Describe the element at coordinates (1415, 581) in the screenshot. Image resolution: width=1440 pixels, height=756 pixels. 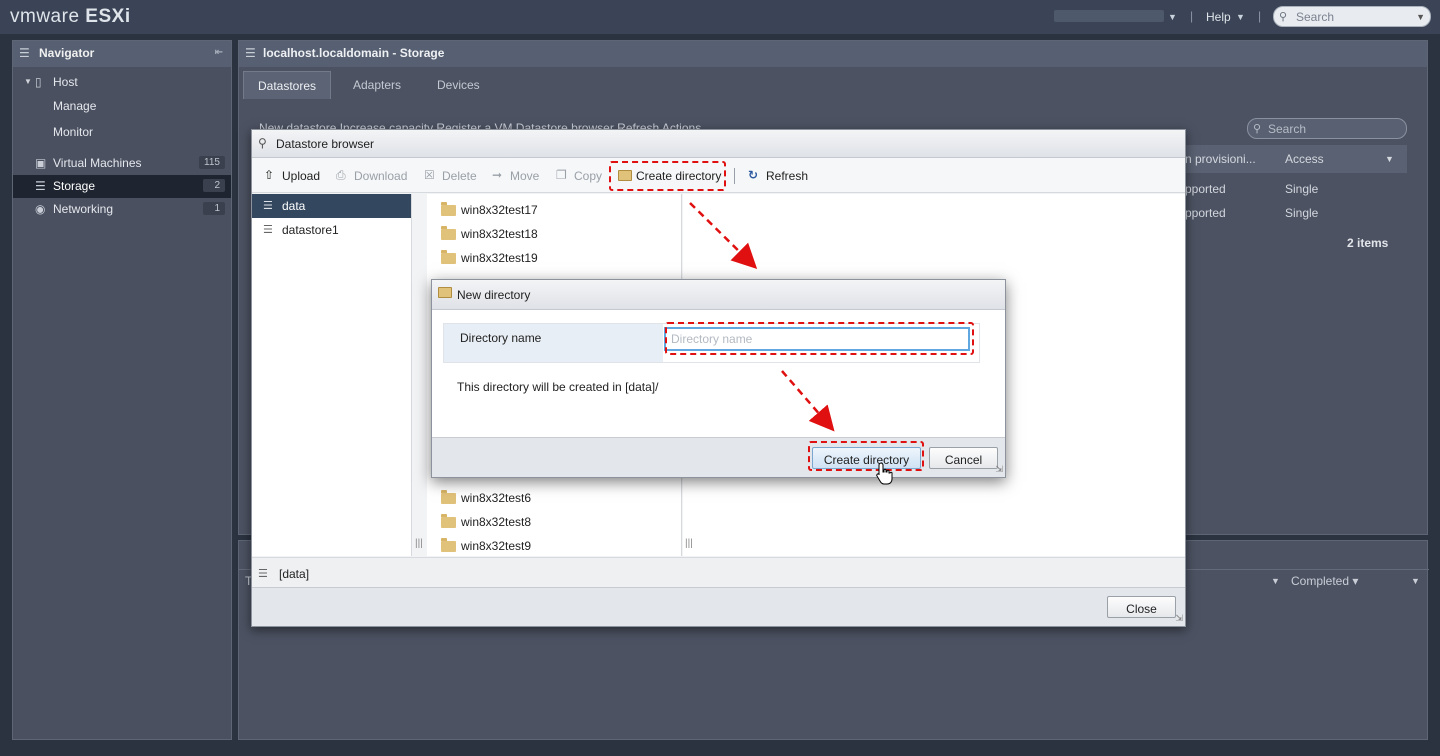
I see `completed-caret-icon: ▼` at that location.